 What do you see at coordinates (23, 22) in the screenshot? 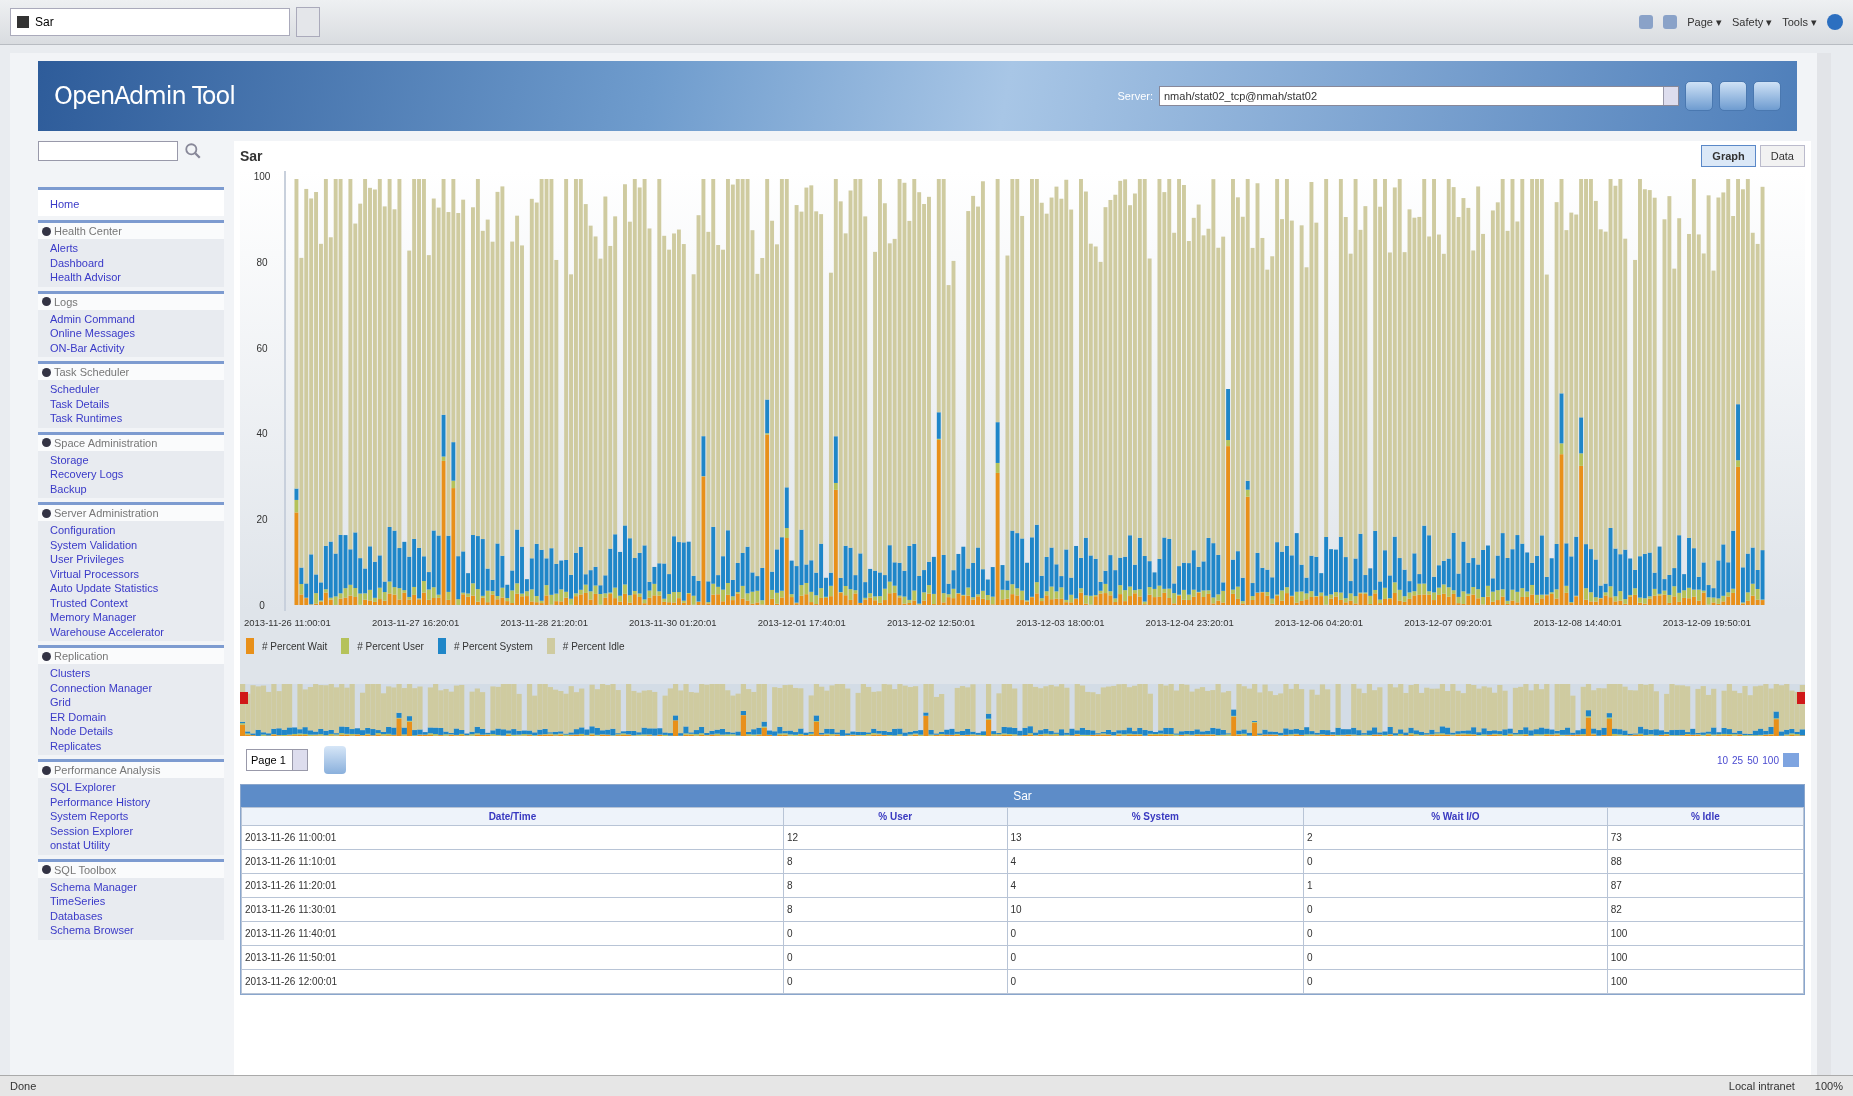
I see `page-icon` at bounding box center [23, 22].